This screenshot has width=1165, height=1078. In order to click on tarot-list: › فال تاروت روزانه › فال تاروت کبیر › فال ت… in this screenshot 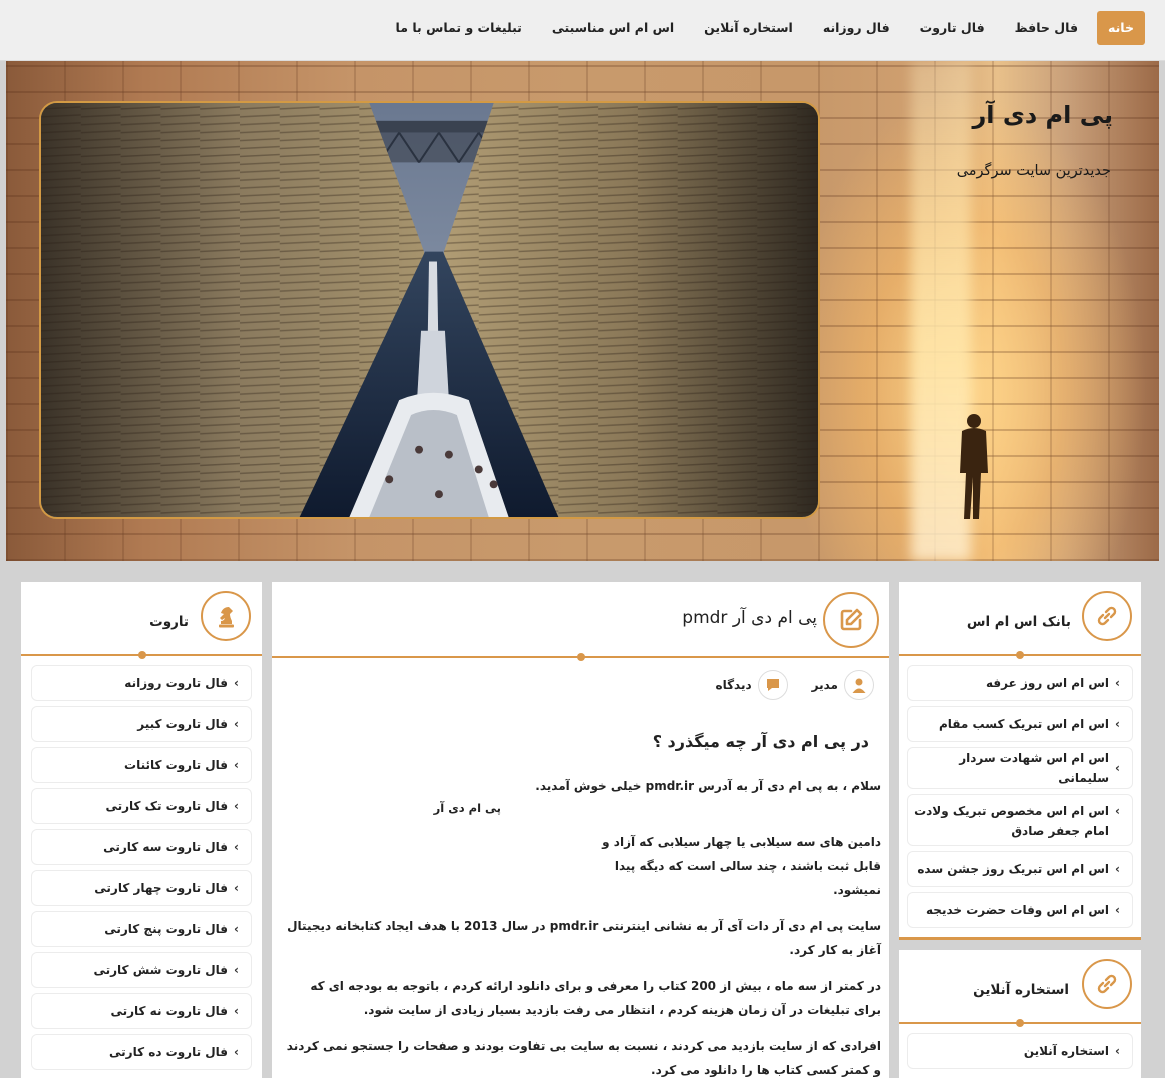, I will do `click(141, 867)`.